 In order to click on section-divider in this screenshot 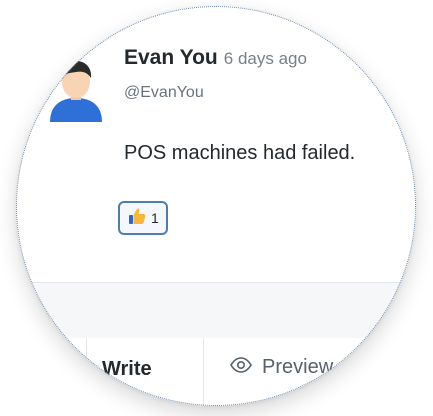, I will do `click(216, 311)`.